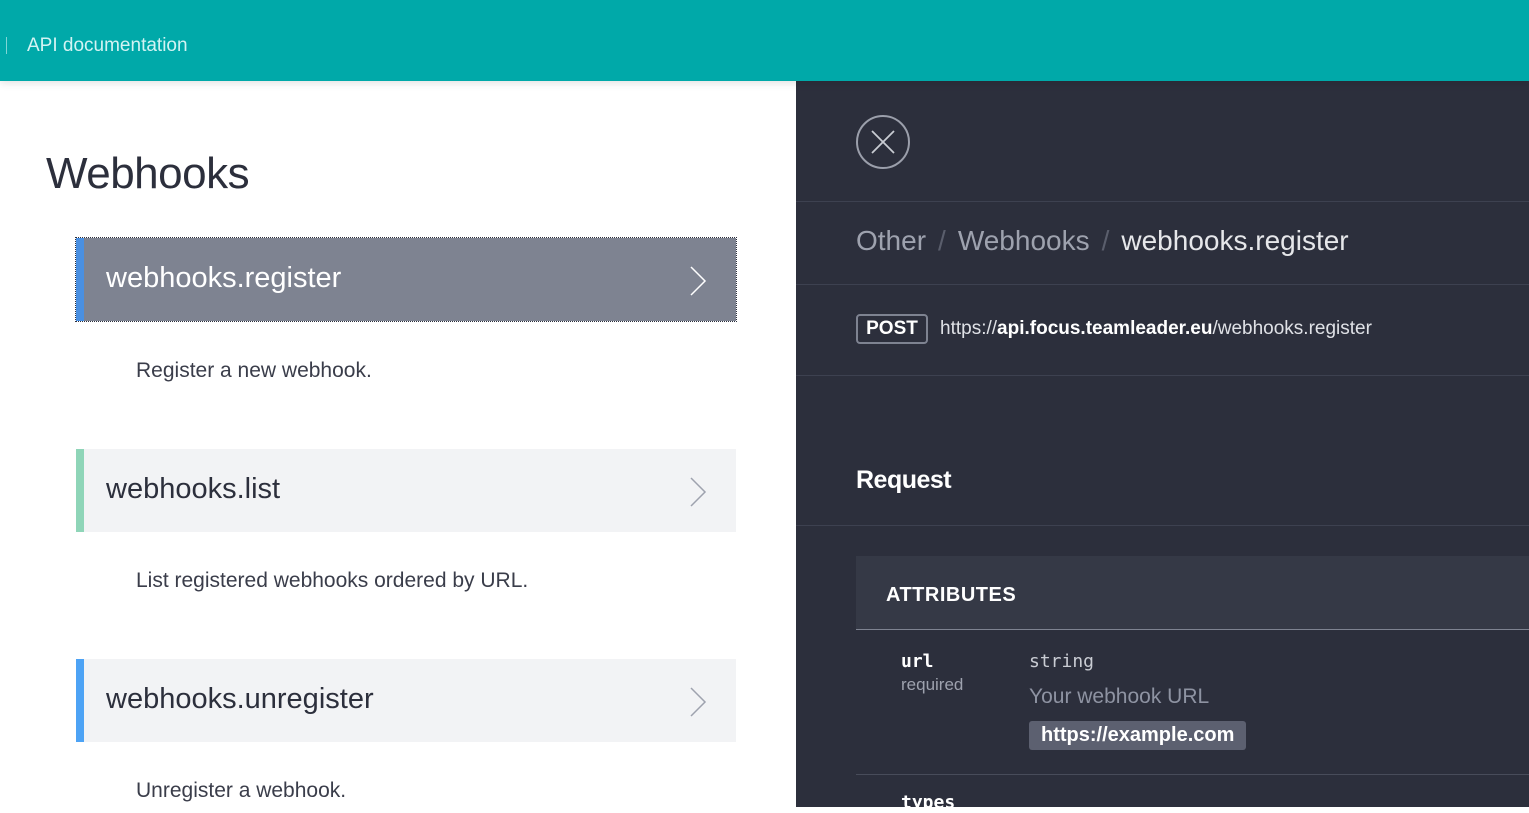  I want to click on endpoint-item-webhooks-list: webhooks.list, so click(406, 490).